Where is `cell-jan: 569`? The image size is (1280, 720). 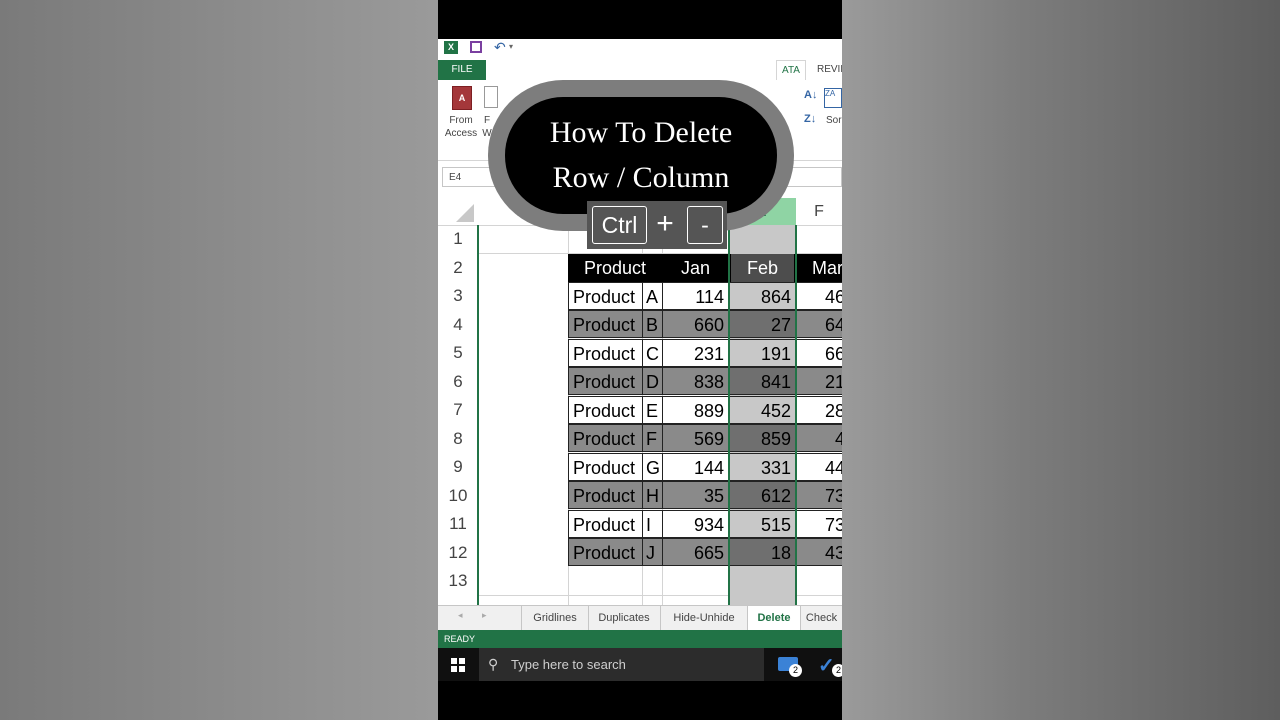 cell-jan: 569 is located at coordinates (696, 438).